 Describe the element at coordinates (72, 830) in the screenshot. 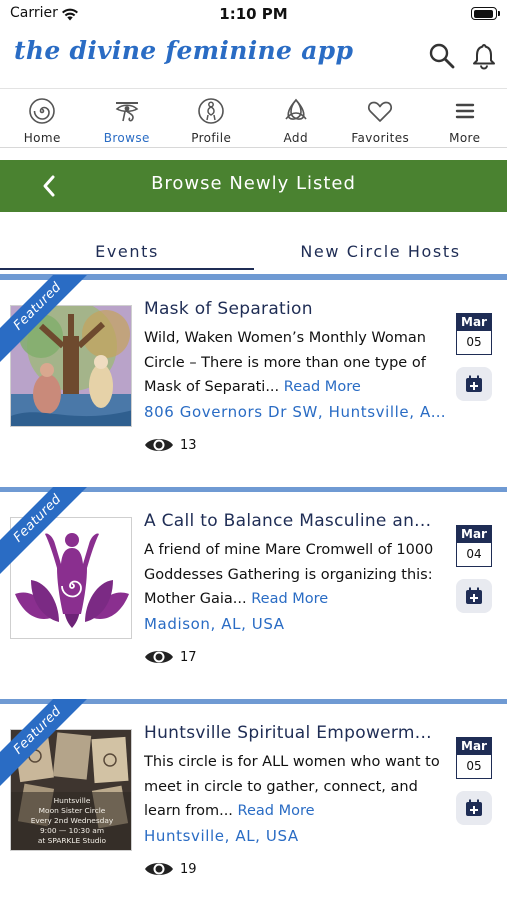

I see `thumbnail-caption-line: 9:00 — 10:30 am` at that location.